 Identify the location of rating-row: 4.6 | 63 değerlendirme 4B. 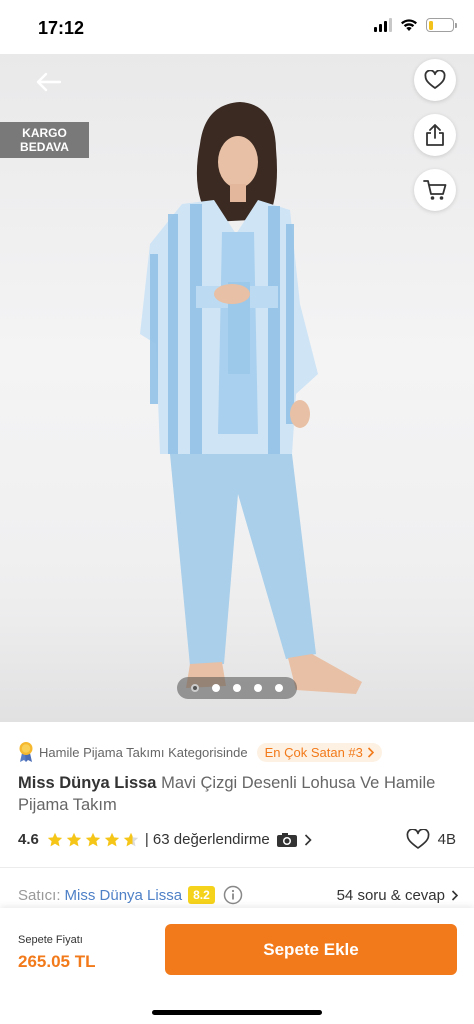
(237, 839).